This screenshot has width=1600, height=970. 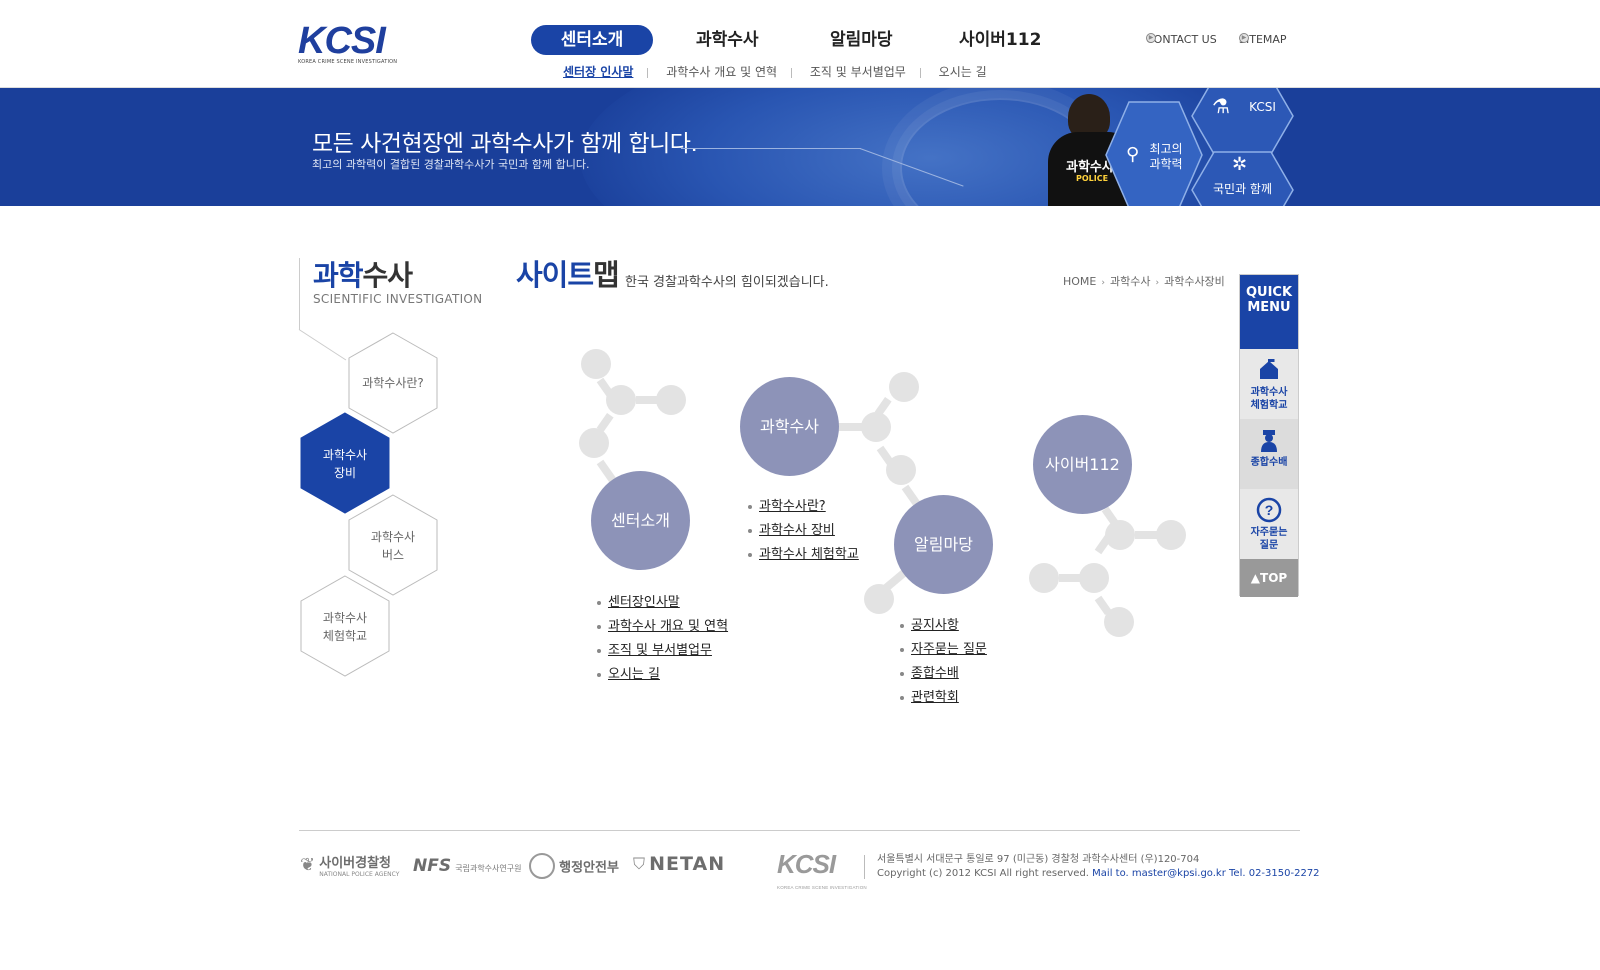 I want to click on quick-menu: QUICK MENU 과학수사 체험학교 종합수배 ? 자주묻는 질문 ▲TOP, so click(x=1269, y=435).